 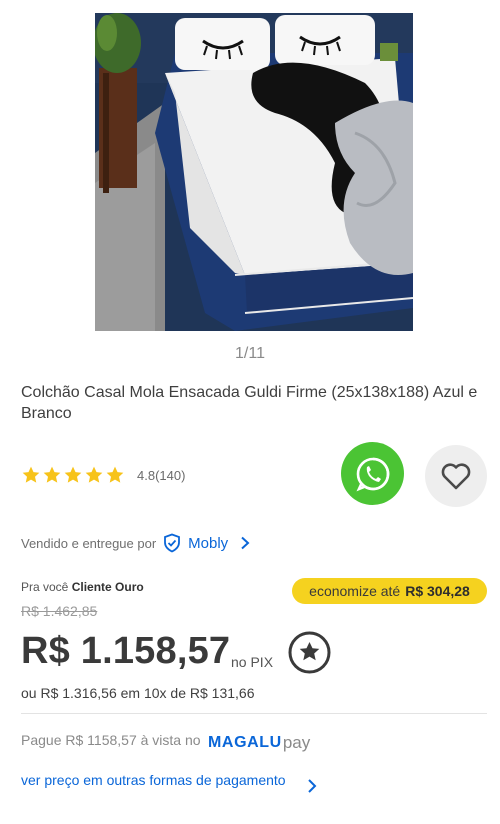 What do you see at coordinates (153, 780) in the screenshot?
I see `other-payment-forms-link: ver preço em outras formas de pagamento` at bounding box center [153, 780].